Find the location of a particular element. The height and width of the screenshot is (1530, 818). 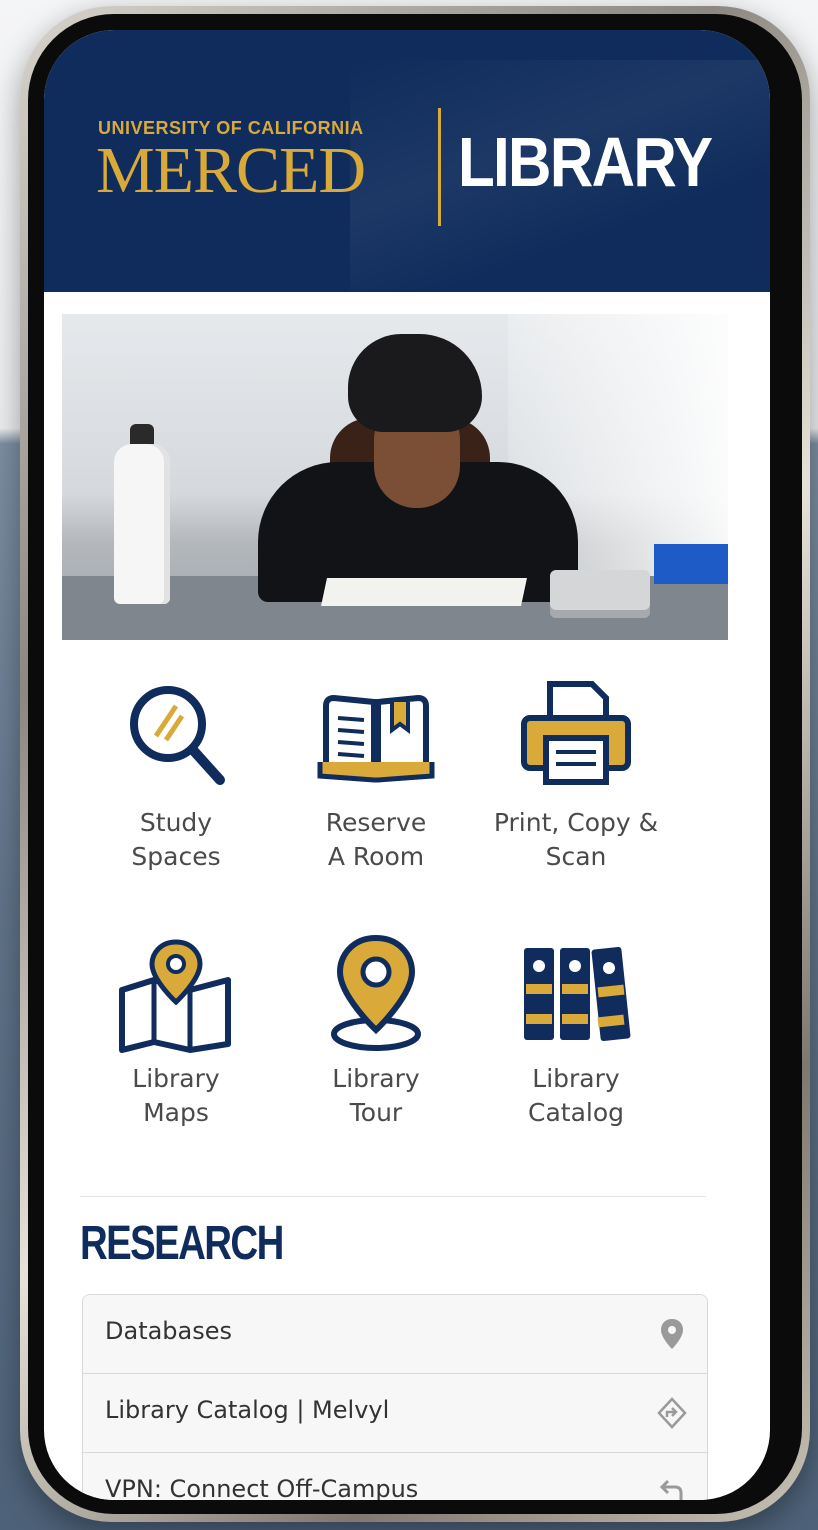

list-item-library-catalog-melvyl: Library Catalog | Melvyl is located at coordinates (395, 1413).